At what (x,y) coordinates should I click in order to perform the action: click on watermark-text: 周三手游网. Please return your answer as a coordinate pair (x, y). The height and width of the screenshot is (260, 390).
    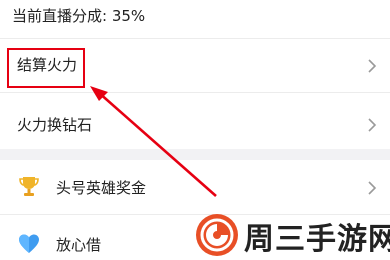
    Looking at the image, I should click on (317, 239).